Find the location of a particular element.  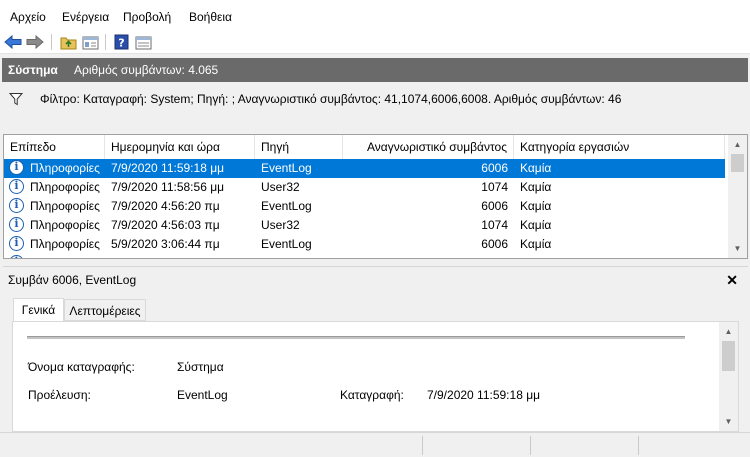

event-details-title: Συμβάν 6006, EventLog is located at coordinates (72, 280).